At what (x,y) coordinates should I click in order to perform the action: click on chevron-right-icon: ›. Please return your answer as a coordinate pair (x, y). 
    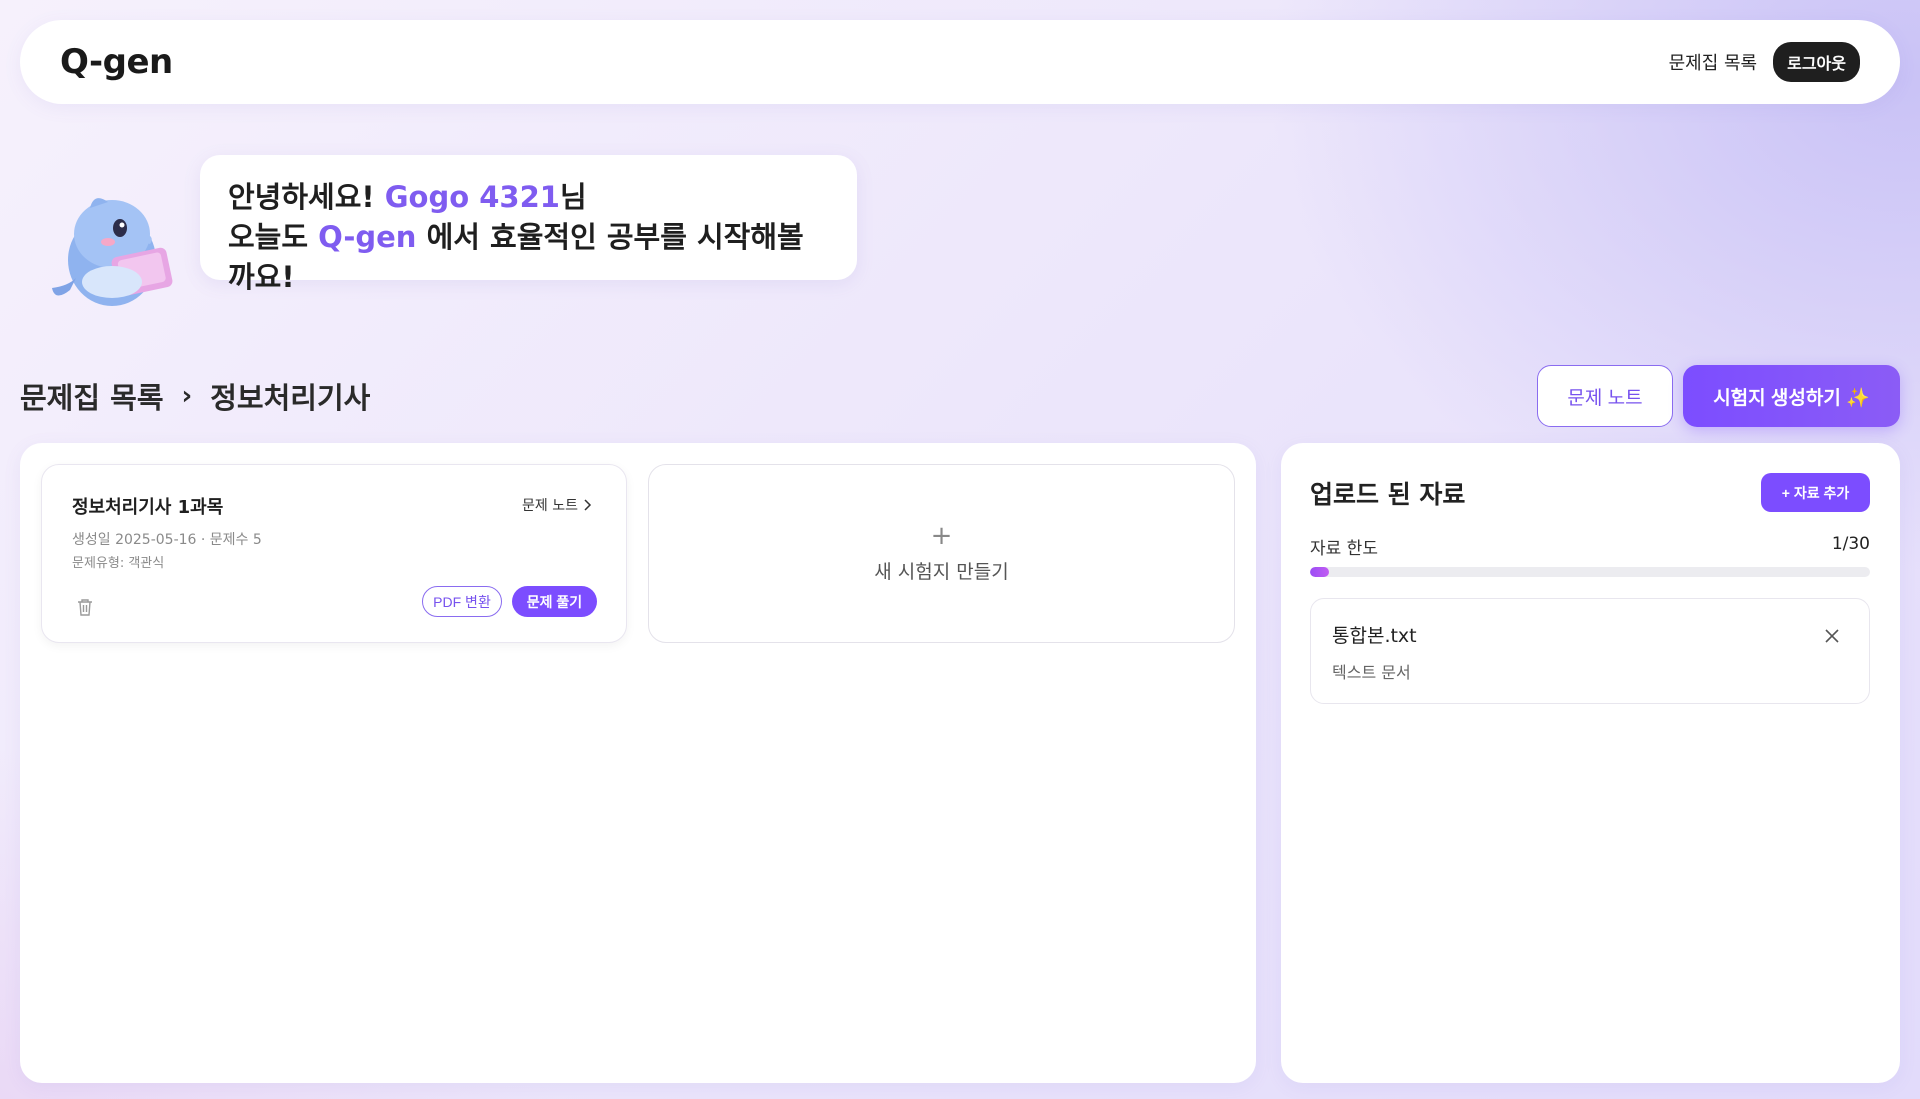
    Looking at the image, I should click on (187, 396).